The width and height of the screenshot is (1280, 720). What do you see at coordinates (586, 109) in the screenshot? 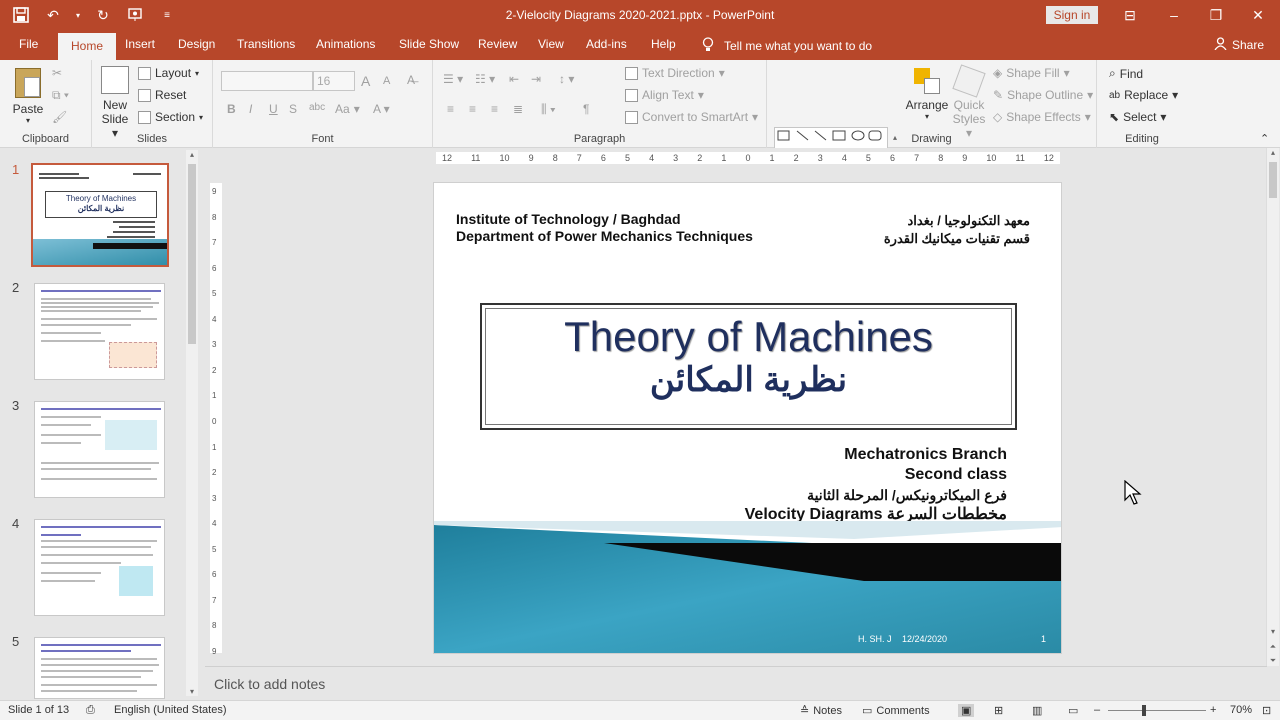
I see `rtl-icon: ¶` at bounding box center [586, 109].